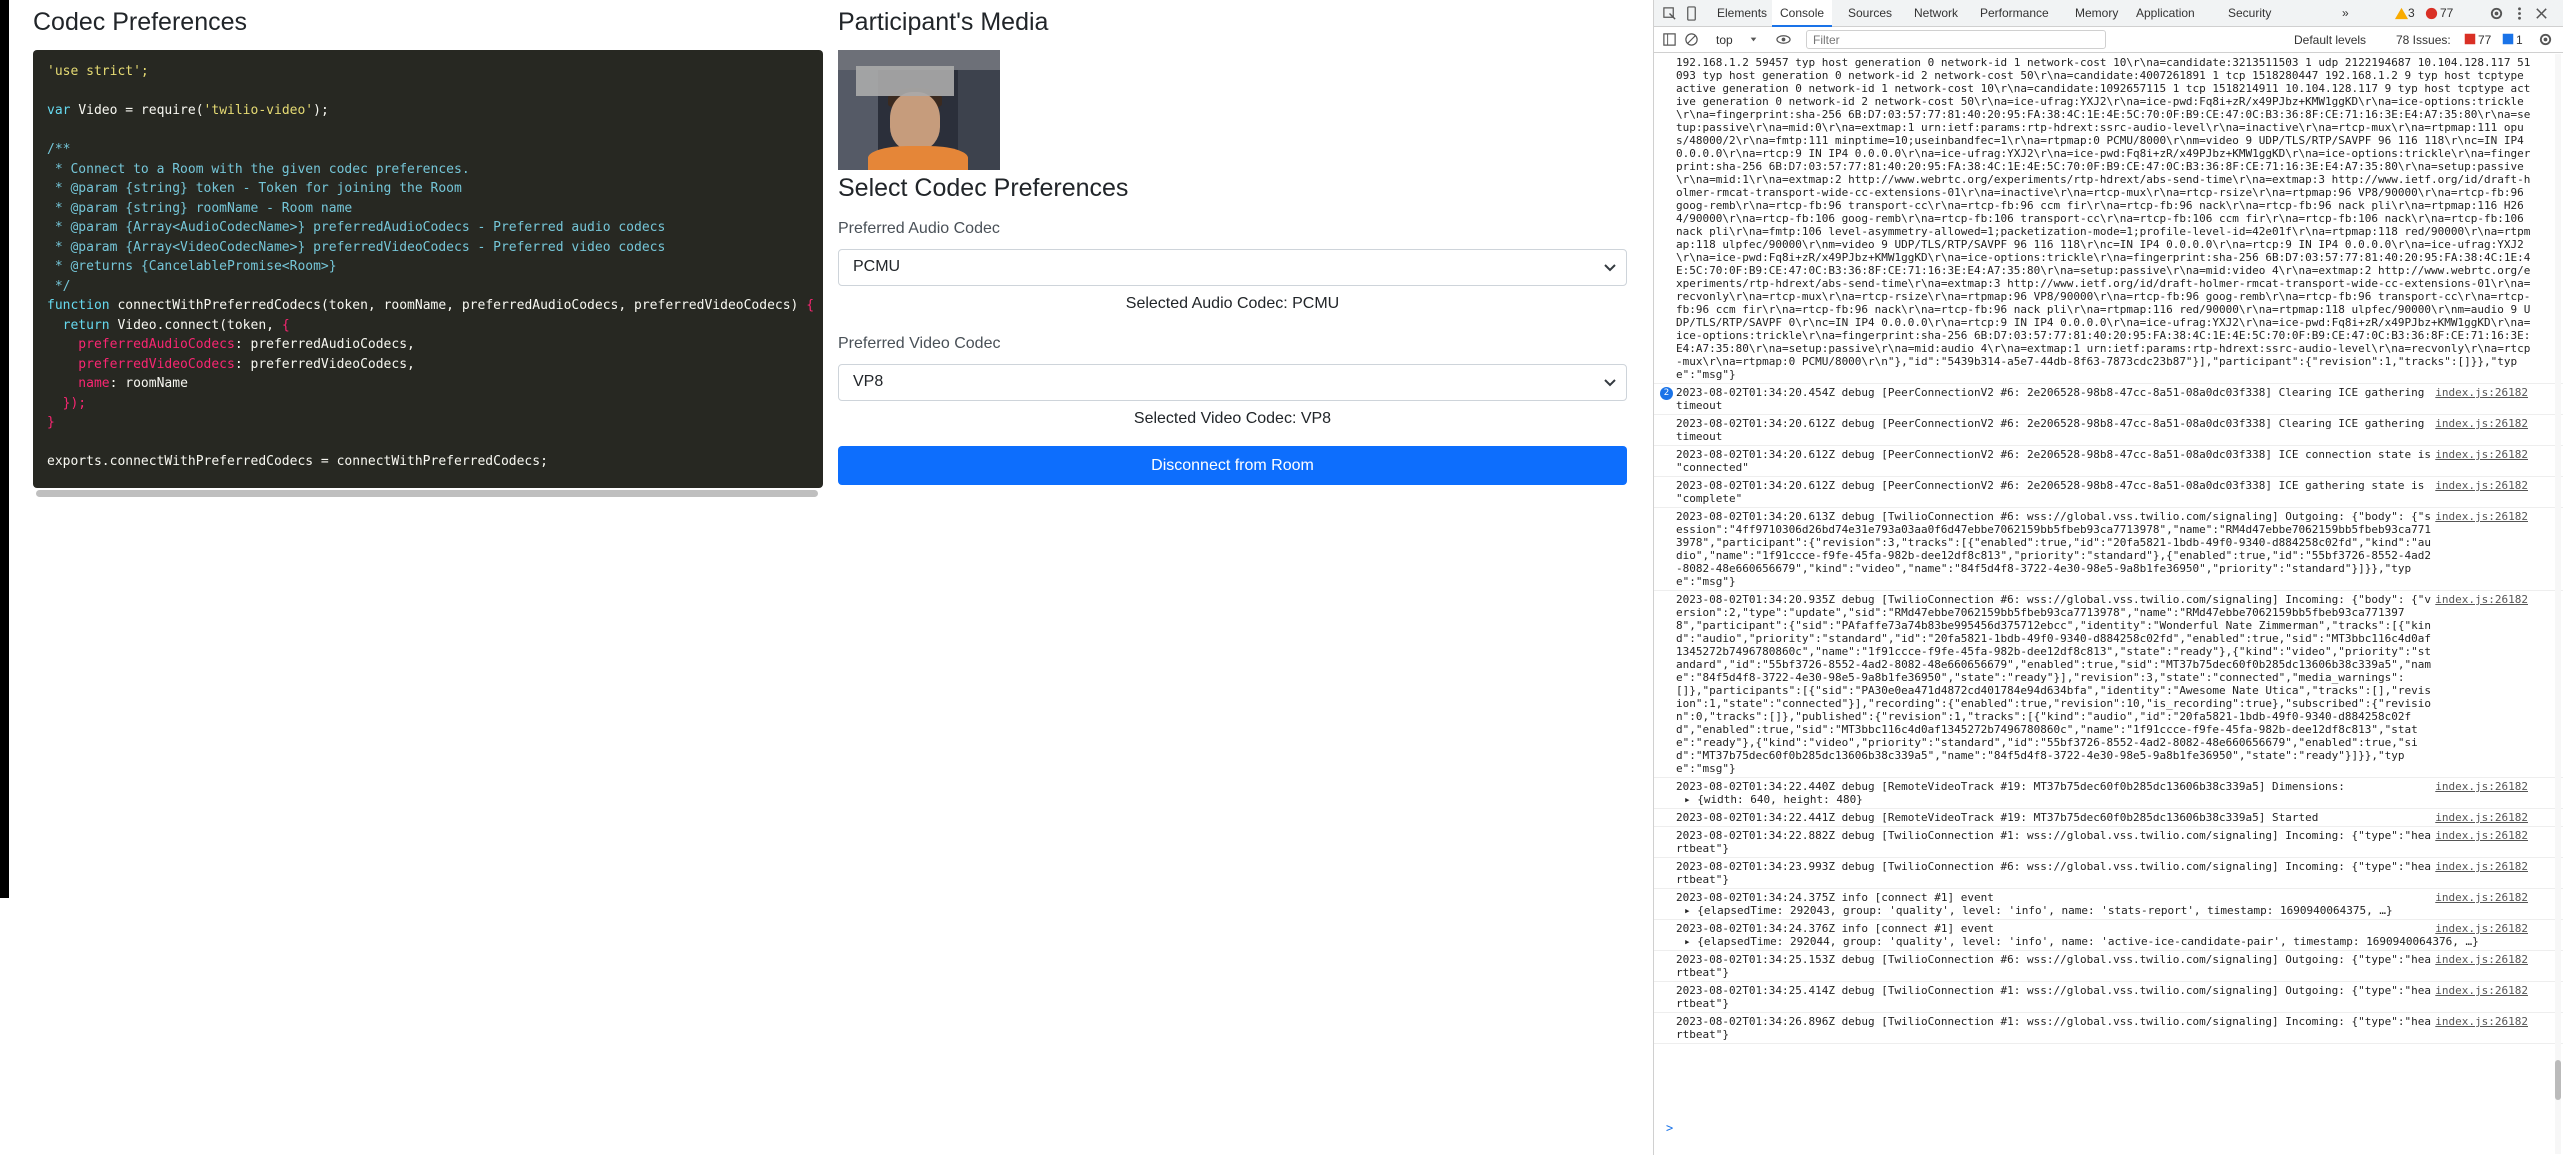 Image resolution: width=2563 pixels, height=1155 pixels. Describe the element at coordinates (2541, 13) in the screenshot. I see `close-icon` at that location.